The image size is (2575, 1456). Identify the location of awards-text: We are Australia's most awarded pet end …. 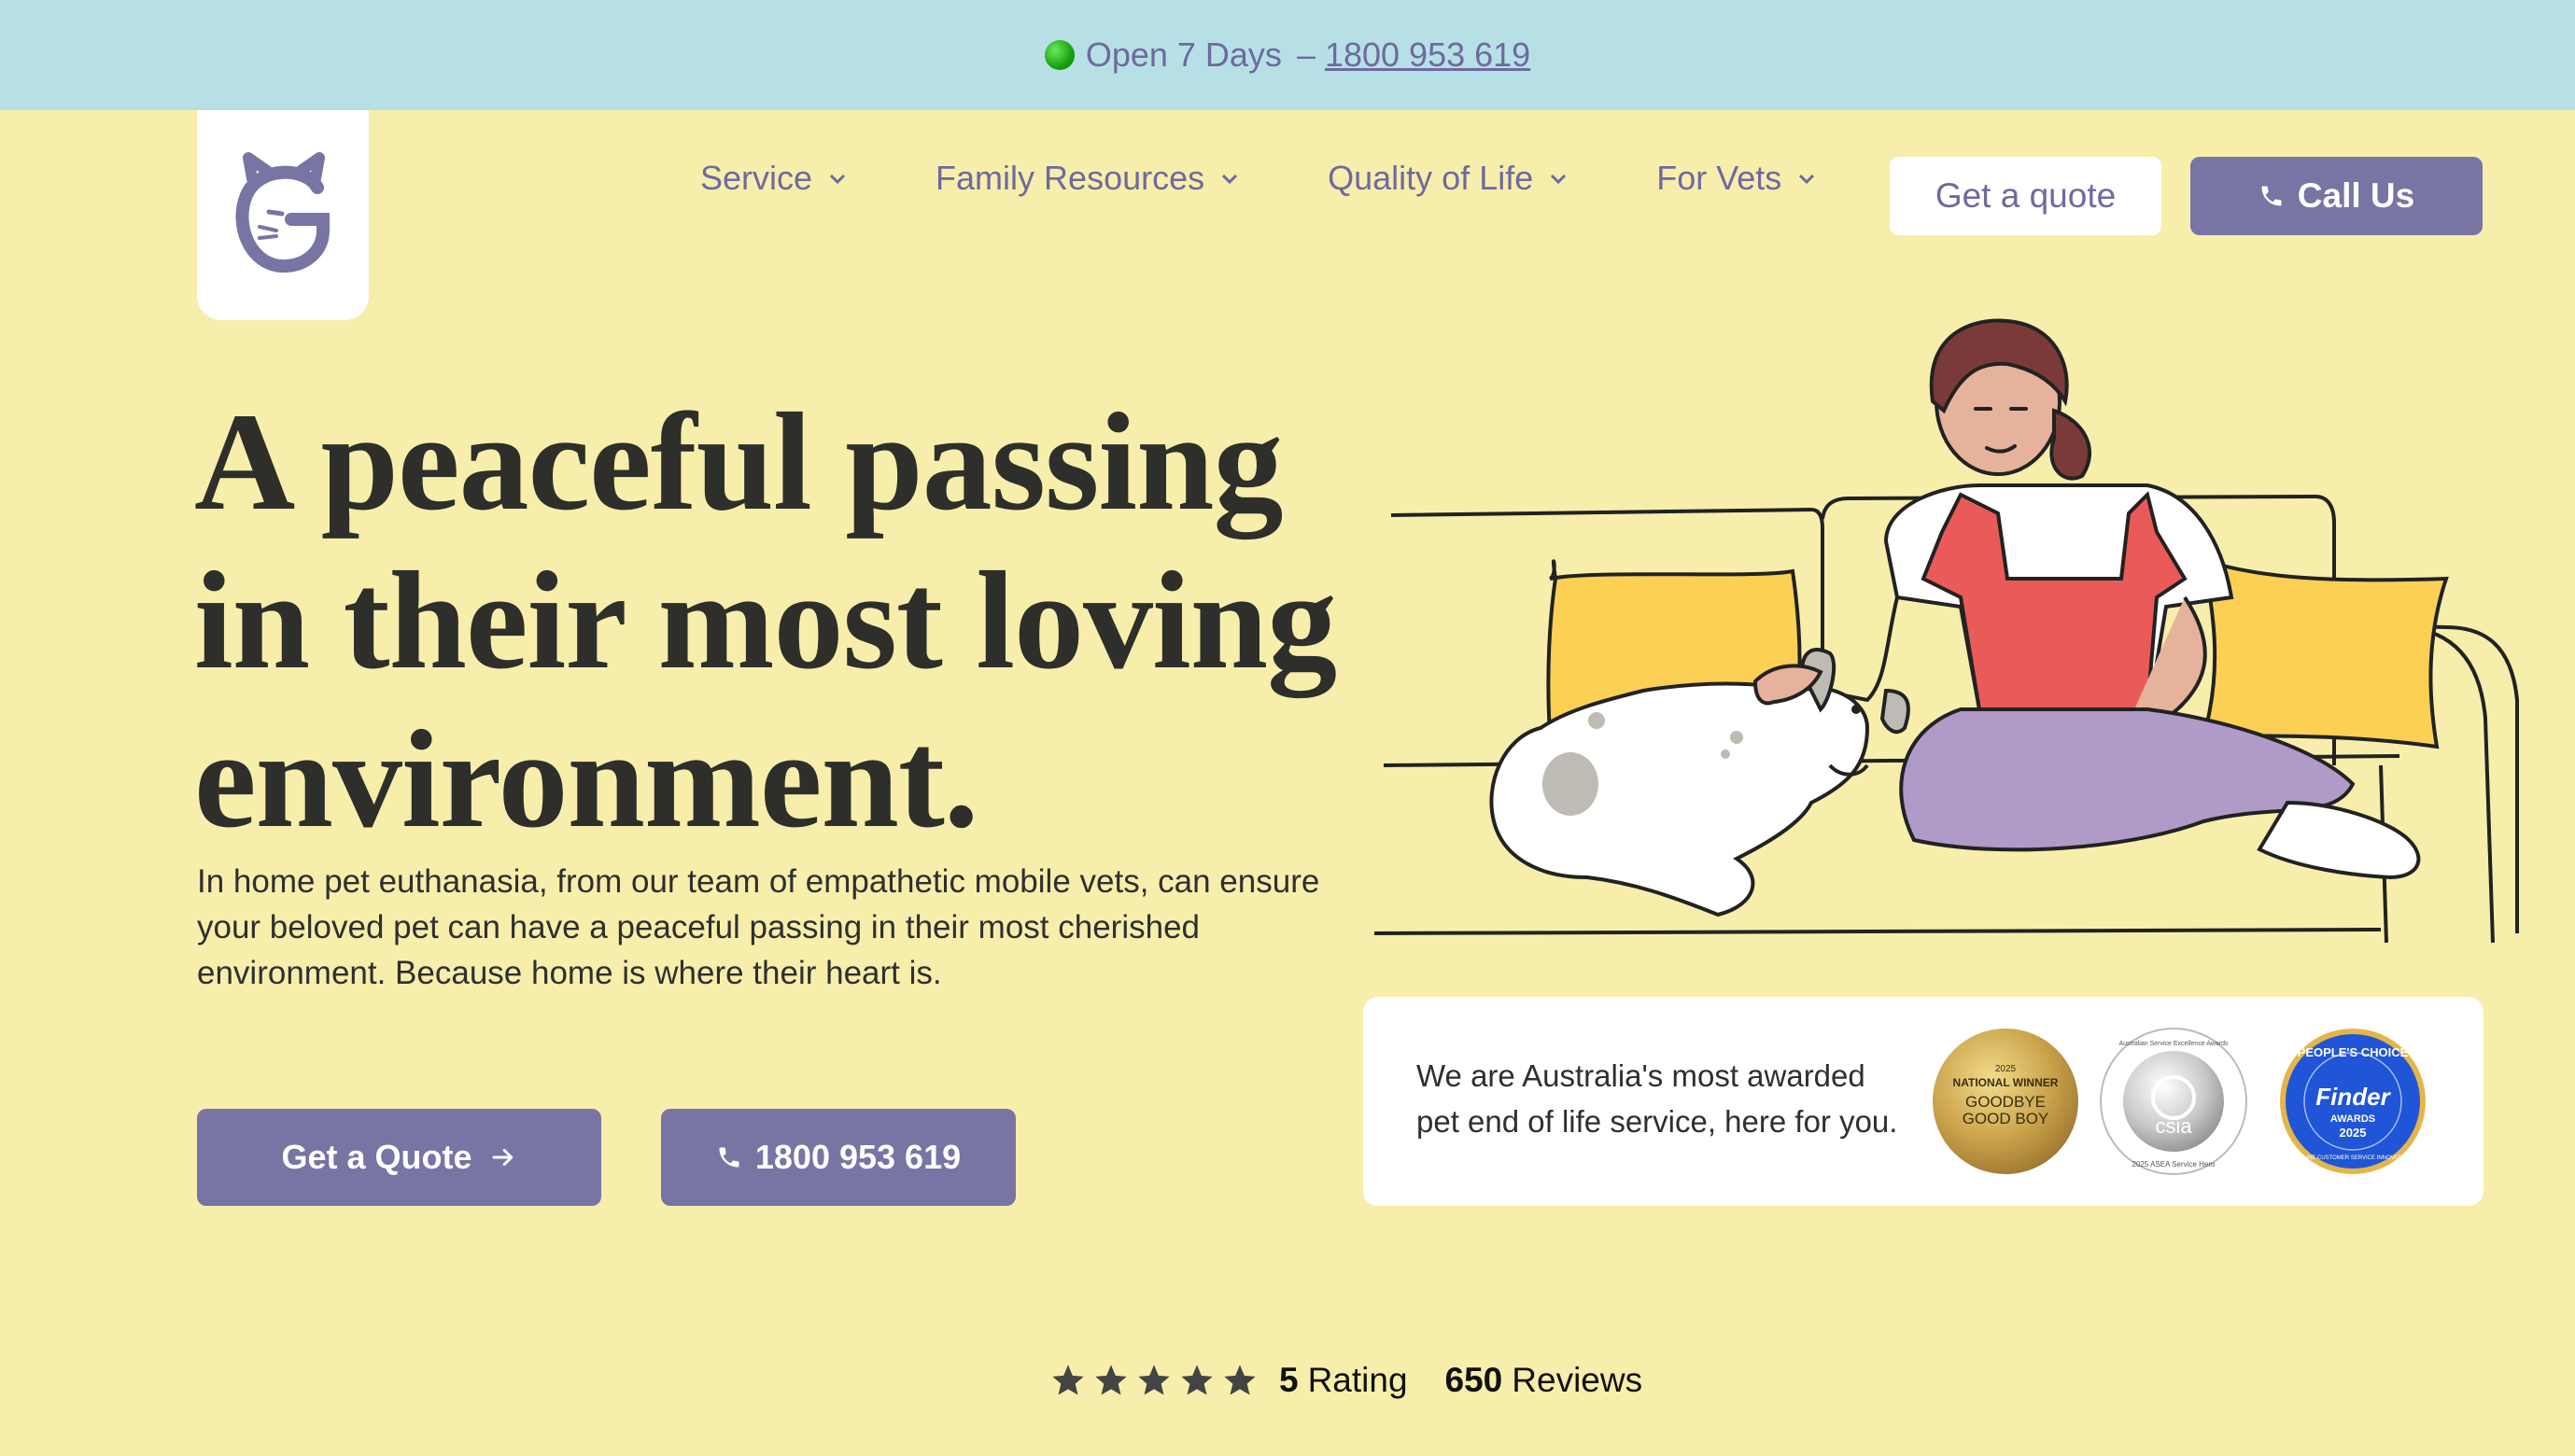
(1657, 1098).